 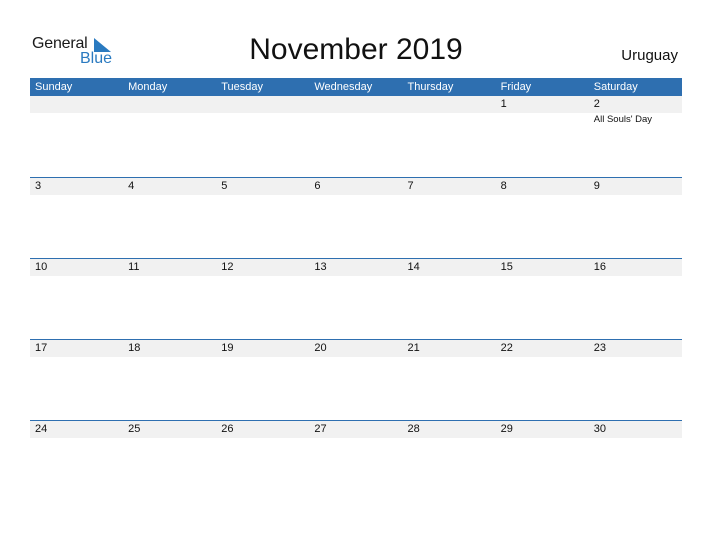 What do you see at coordinates (169, 461) in the screenshot?
I see `day-cell: 25` at bounding box center [169, 461].